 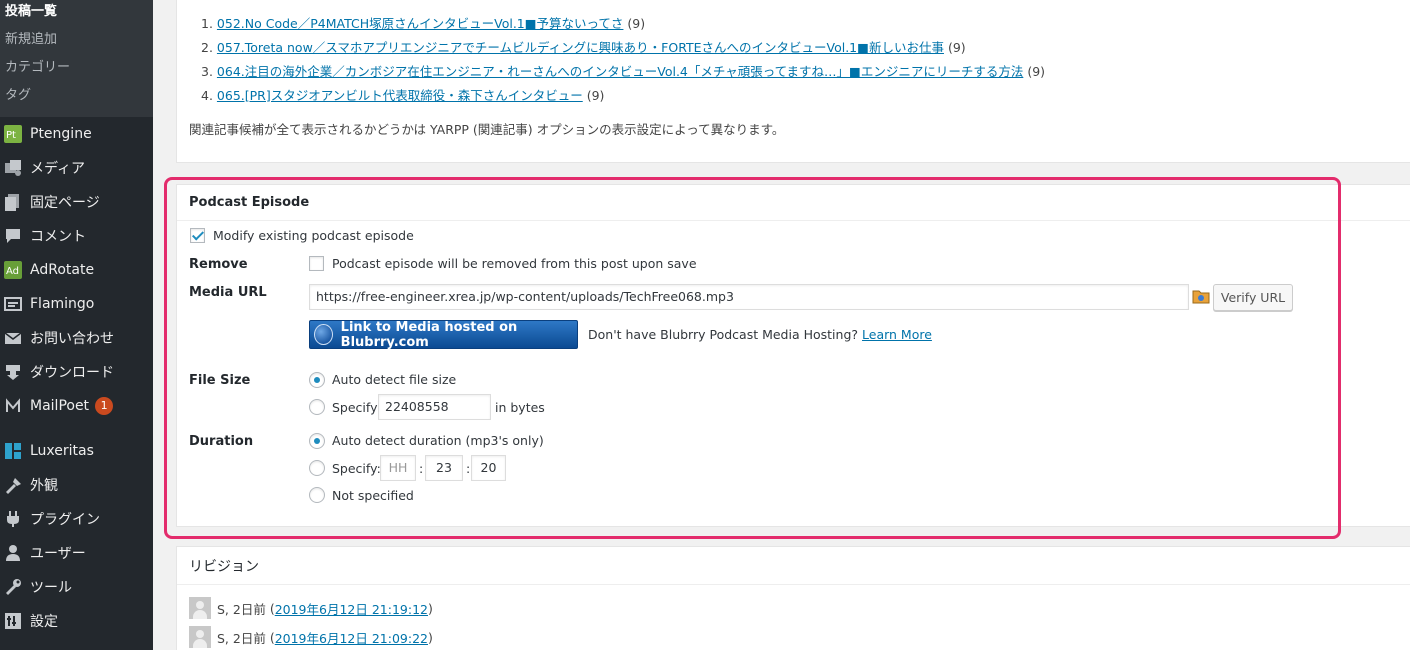 What do you see at coordinates (62, 270) in the screenshot?
I see `sidebar-item-label: AdRotate` at bounding box center [62, 270].